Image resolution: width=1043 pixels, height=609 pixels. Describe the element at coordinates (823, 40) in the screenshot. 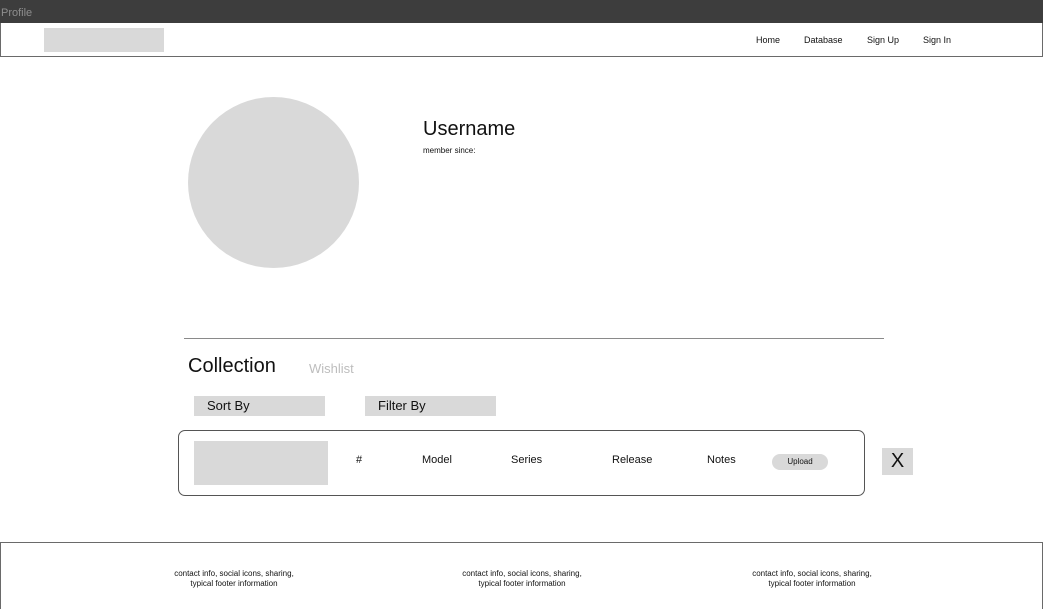

I see `nav-link-database: Database` at that location.